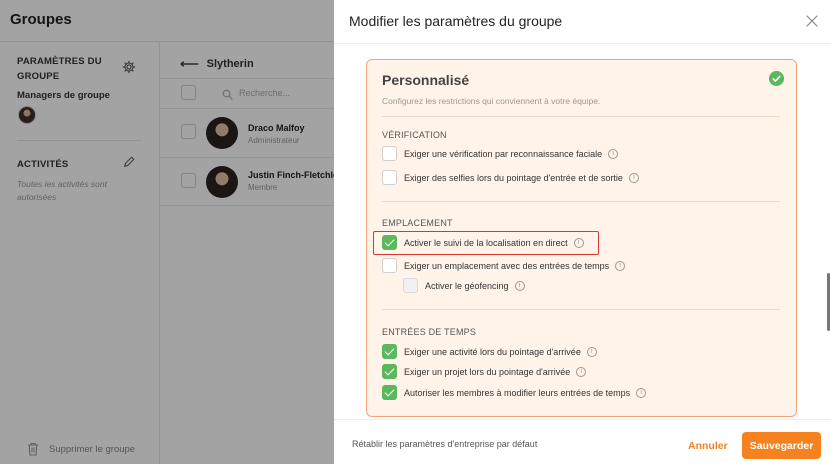 The height and width of the screenshot is (464, 831). I want to click on section-title-location: EMPLACEMENT, so click(417, 223).